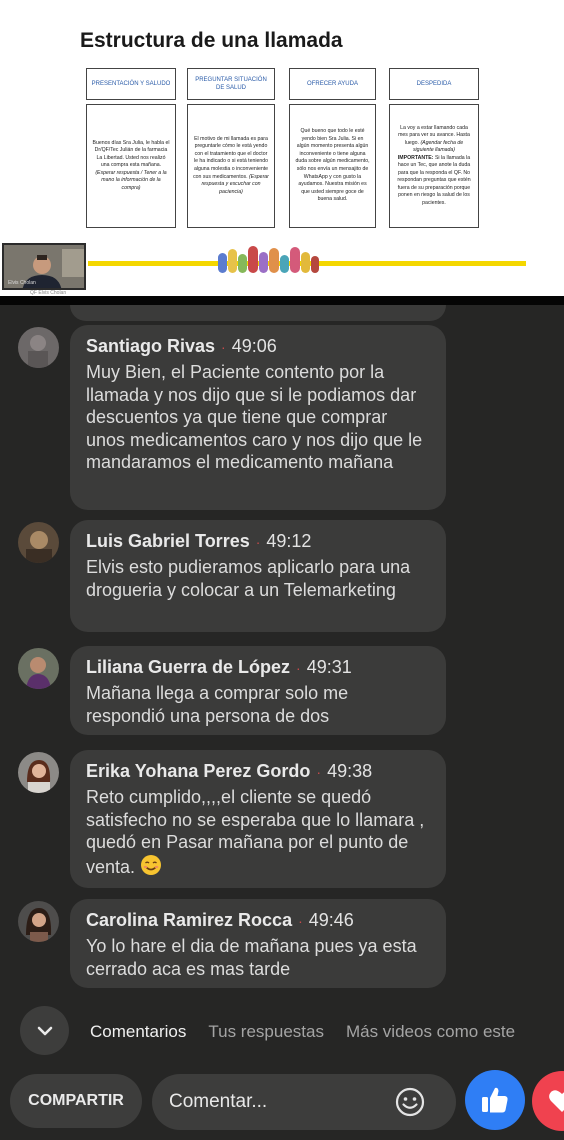  Describe the element at coordinates (438, 146) in the screenshot. I see `column-note: (Agendar fecha de siguiente llamada)` at that location.